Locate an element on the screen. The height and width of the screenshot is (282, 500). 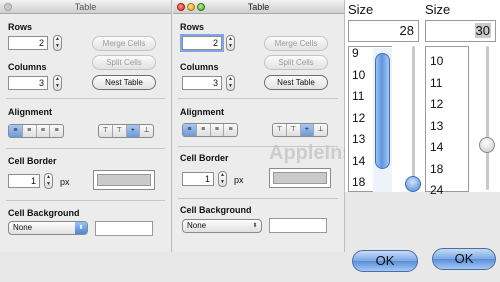
dialog-title: Table is located at coordinates (258, 7).